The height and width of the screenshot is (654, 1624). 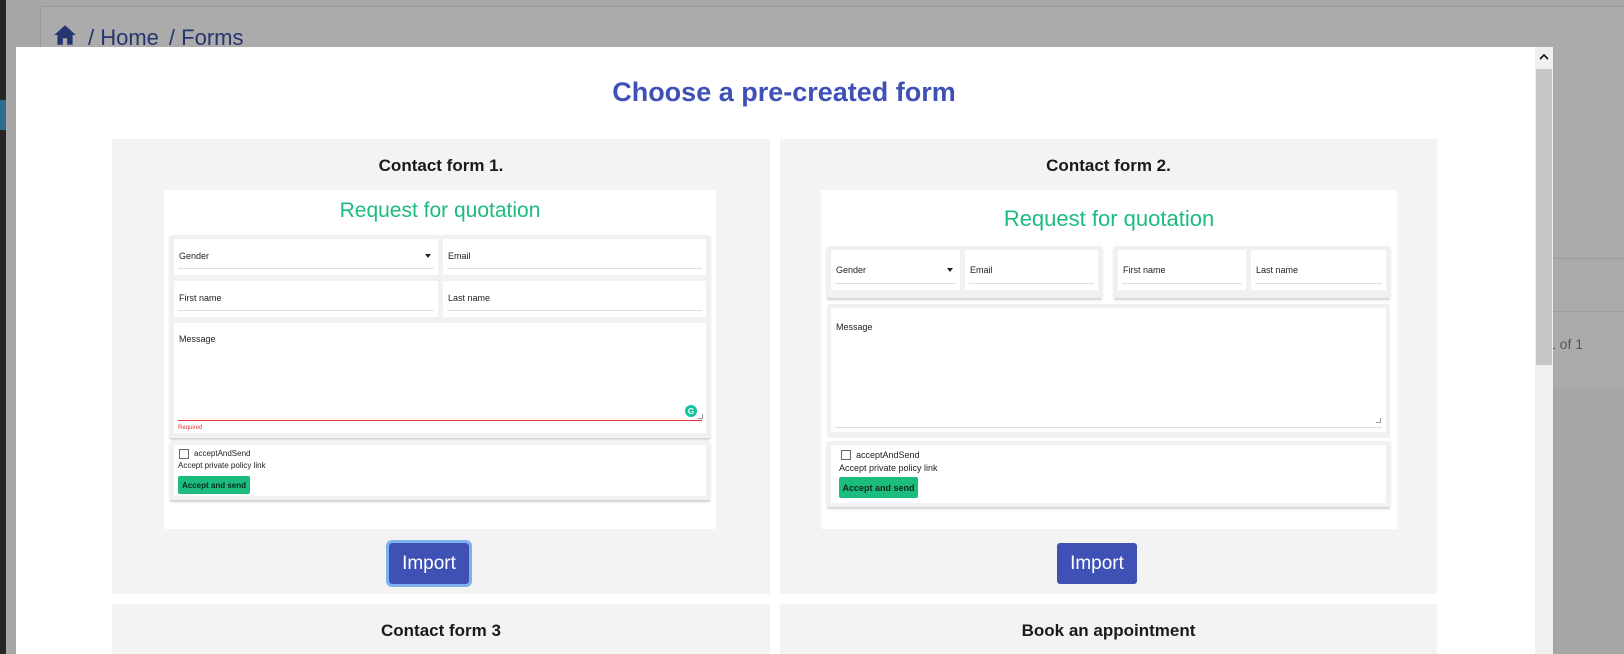 I want to click on preview-panel-right: First name Last name, so click(x=1252, y=272).